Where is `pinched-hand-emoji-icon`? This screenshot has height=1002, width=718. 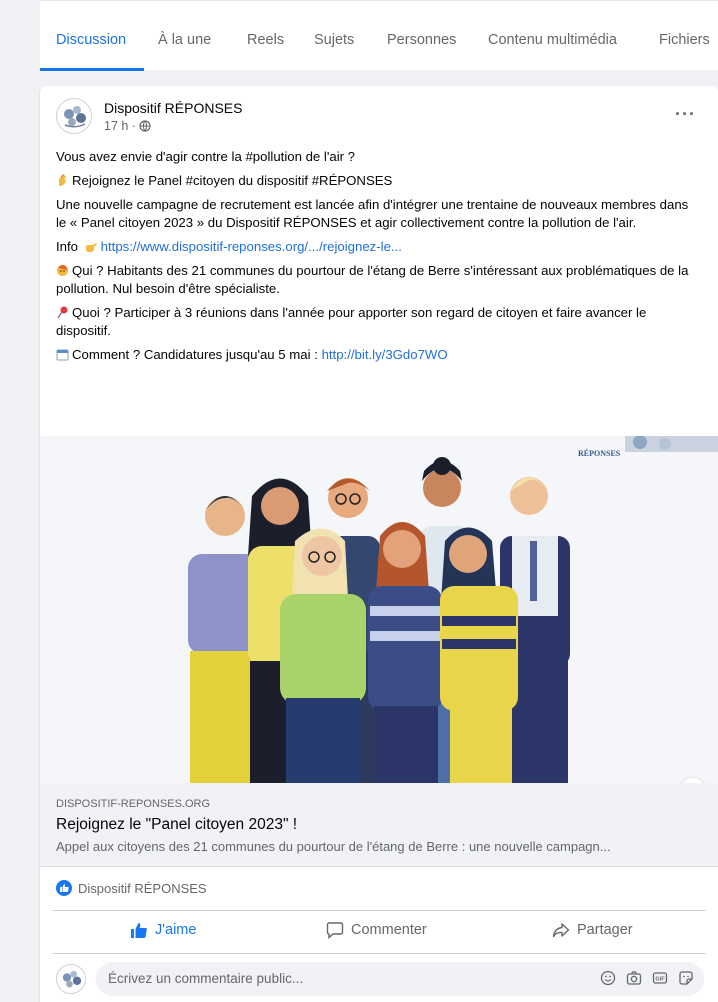 pinched-hand-emoji-icon is located at coordinates (62, 180).